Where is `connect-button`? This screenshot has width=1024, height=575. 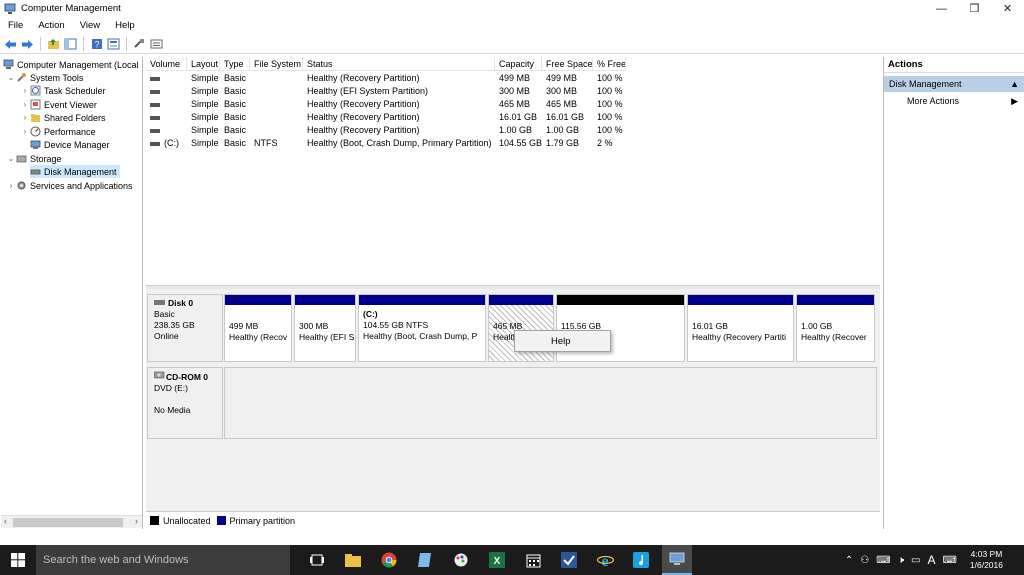
connect-button is located at coordinates (139, 44).